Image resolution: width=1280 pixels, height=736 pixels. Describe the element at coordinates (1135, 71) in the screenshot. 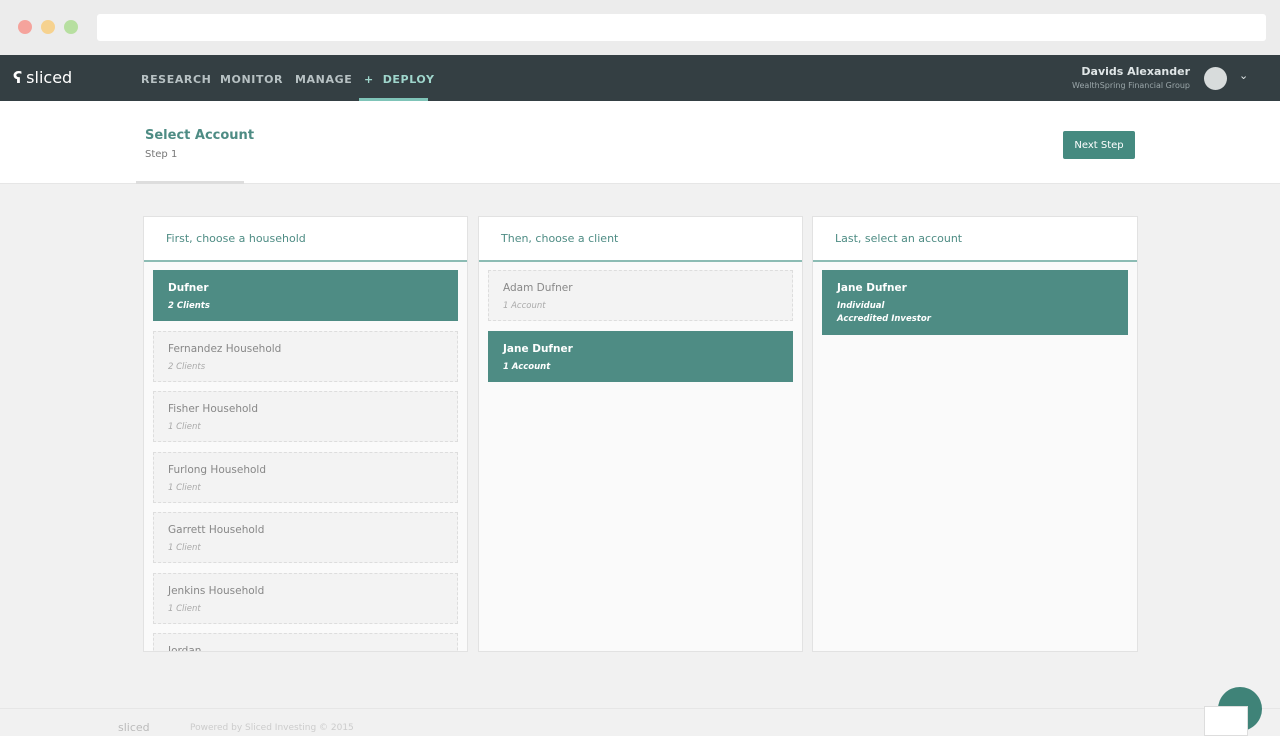

I see `user-name: Davids Alexander` at that location.